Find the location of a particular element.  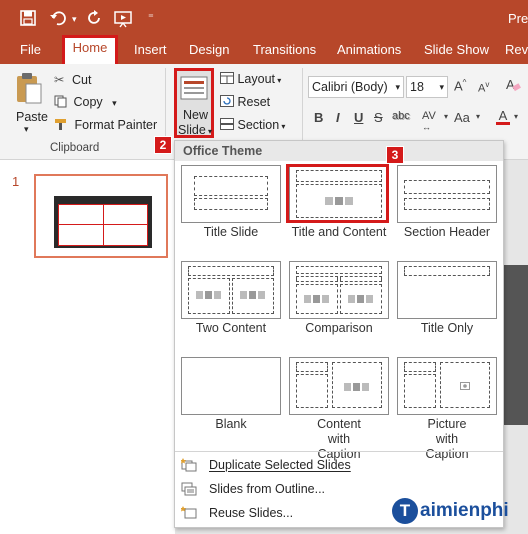

paste-button: Paste is located at coordinates (31, 100).